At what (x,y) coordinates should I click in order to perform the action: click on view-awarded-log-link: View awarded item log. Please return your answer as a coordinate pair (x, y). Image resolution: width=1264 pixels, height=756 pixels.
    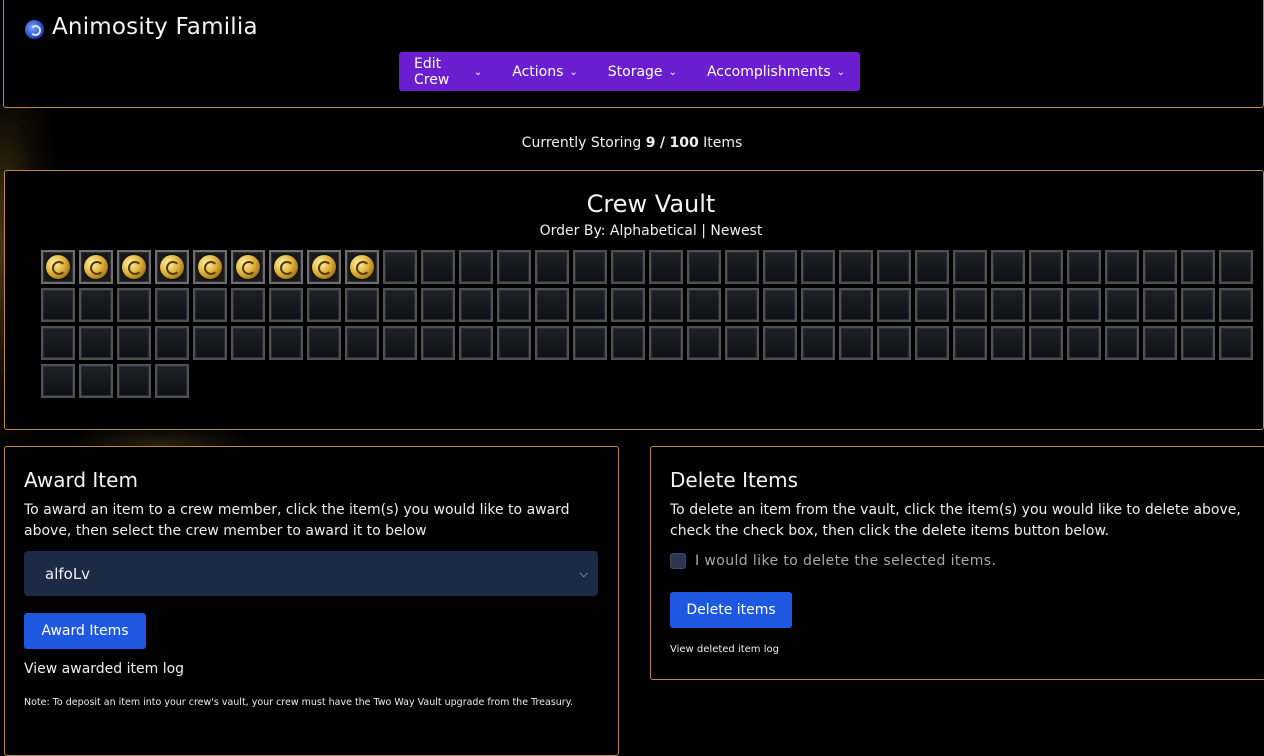
    Looking at the image, I should click on (104, 669).